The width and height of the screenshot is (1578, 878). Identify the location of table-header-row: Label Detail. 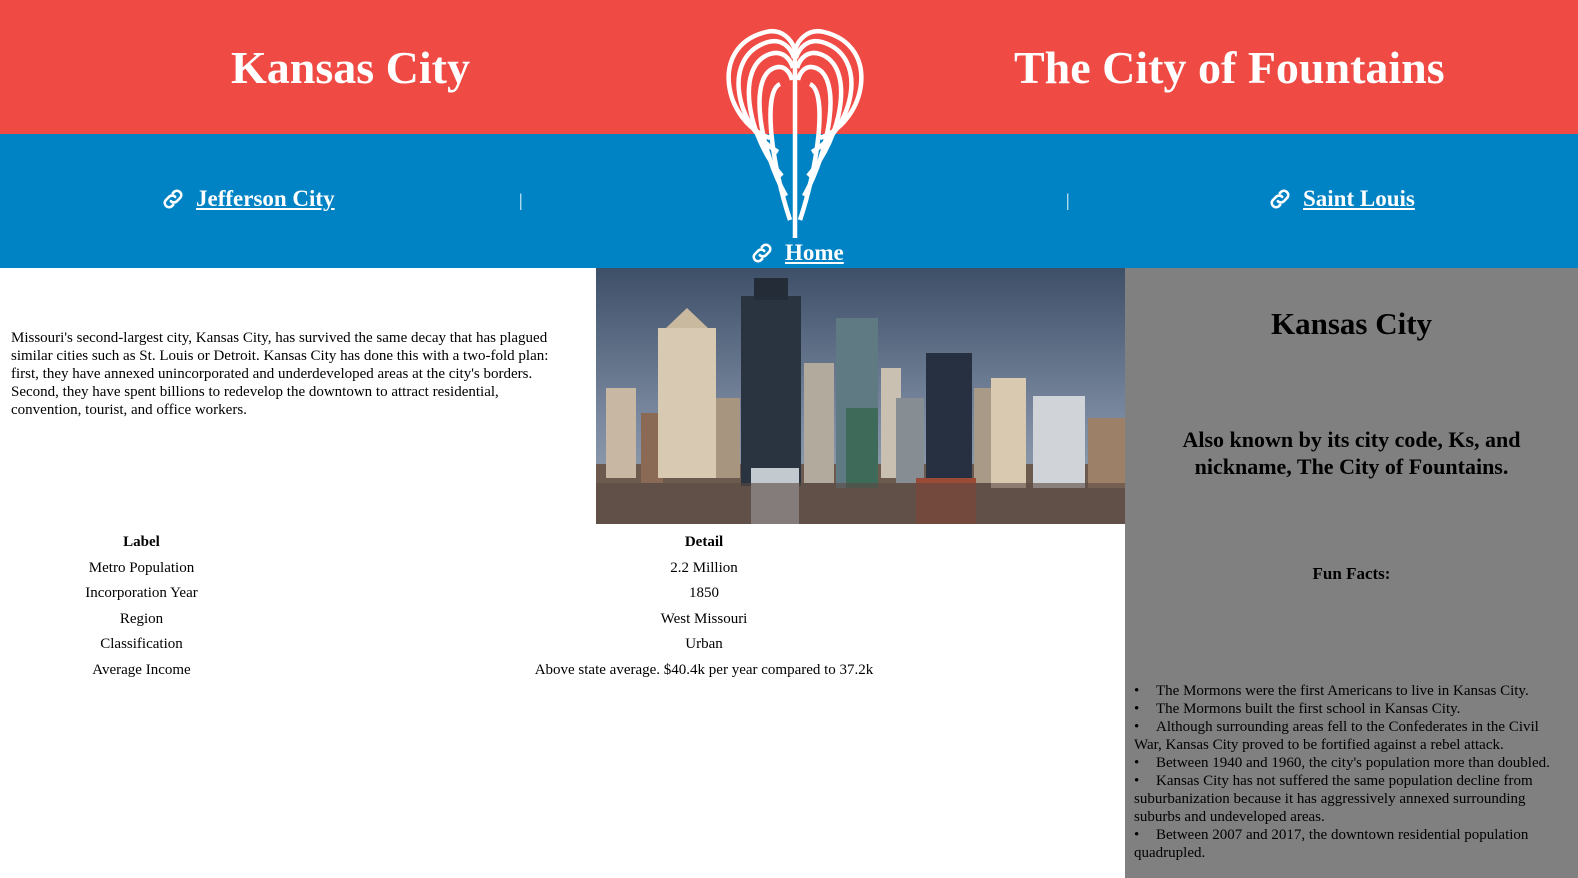
(562, 543).